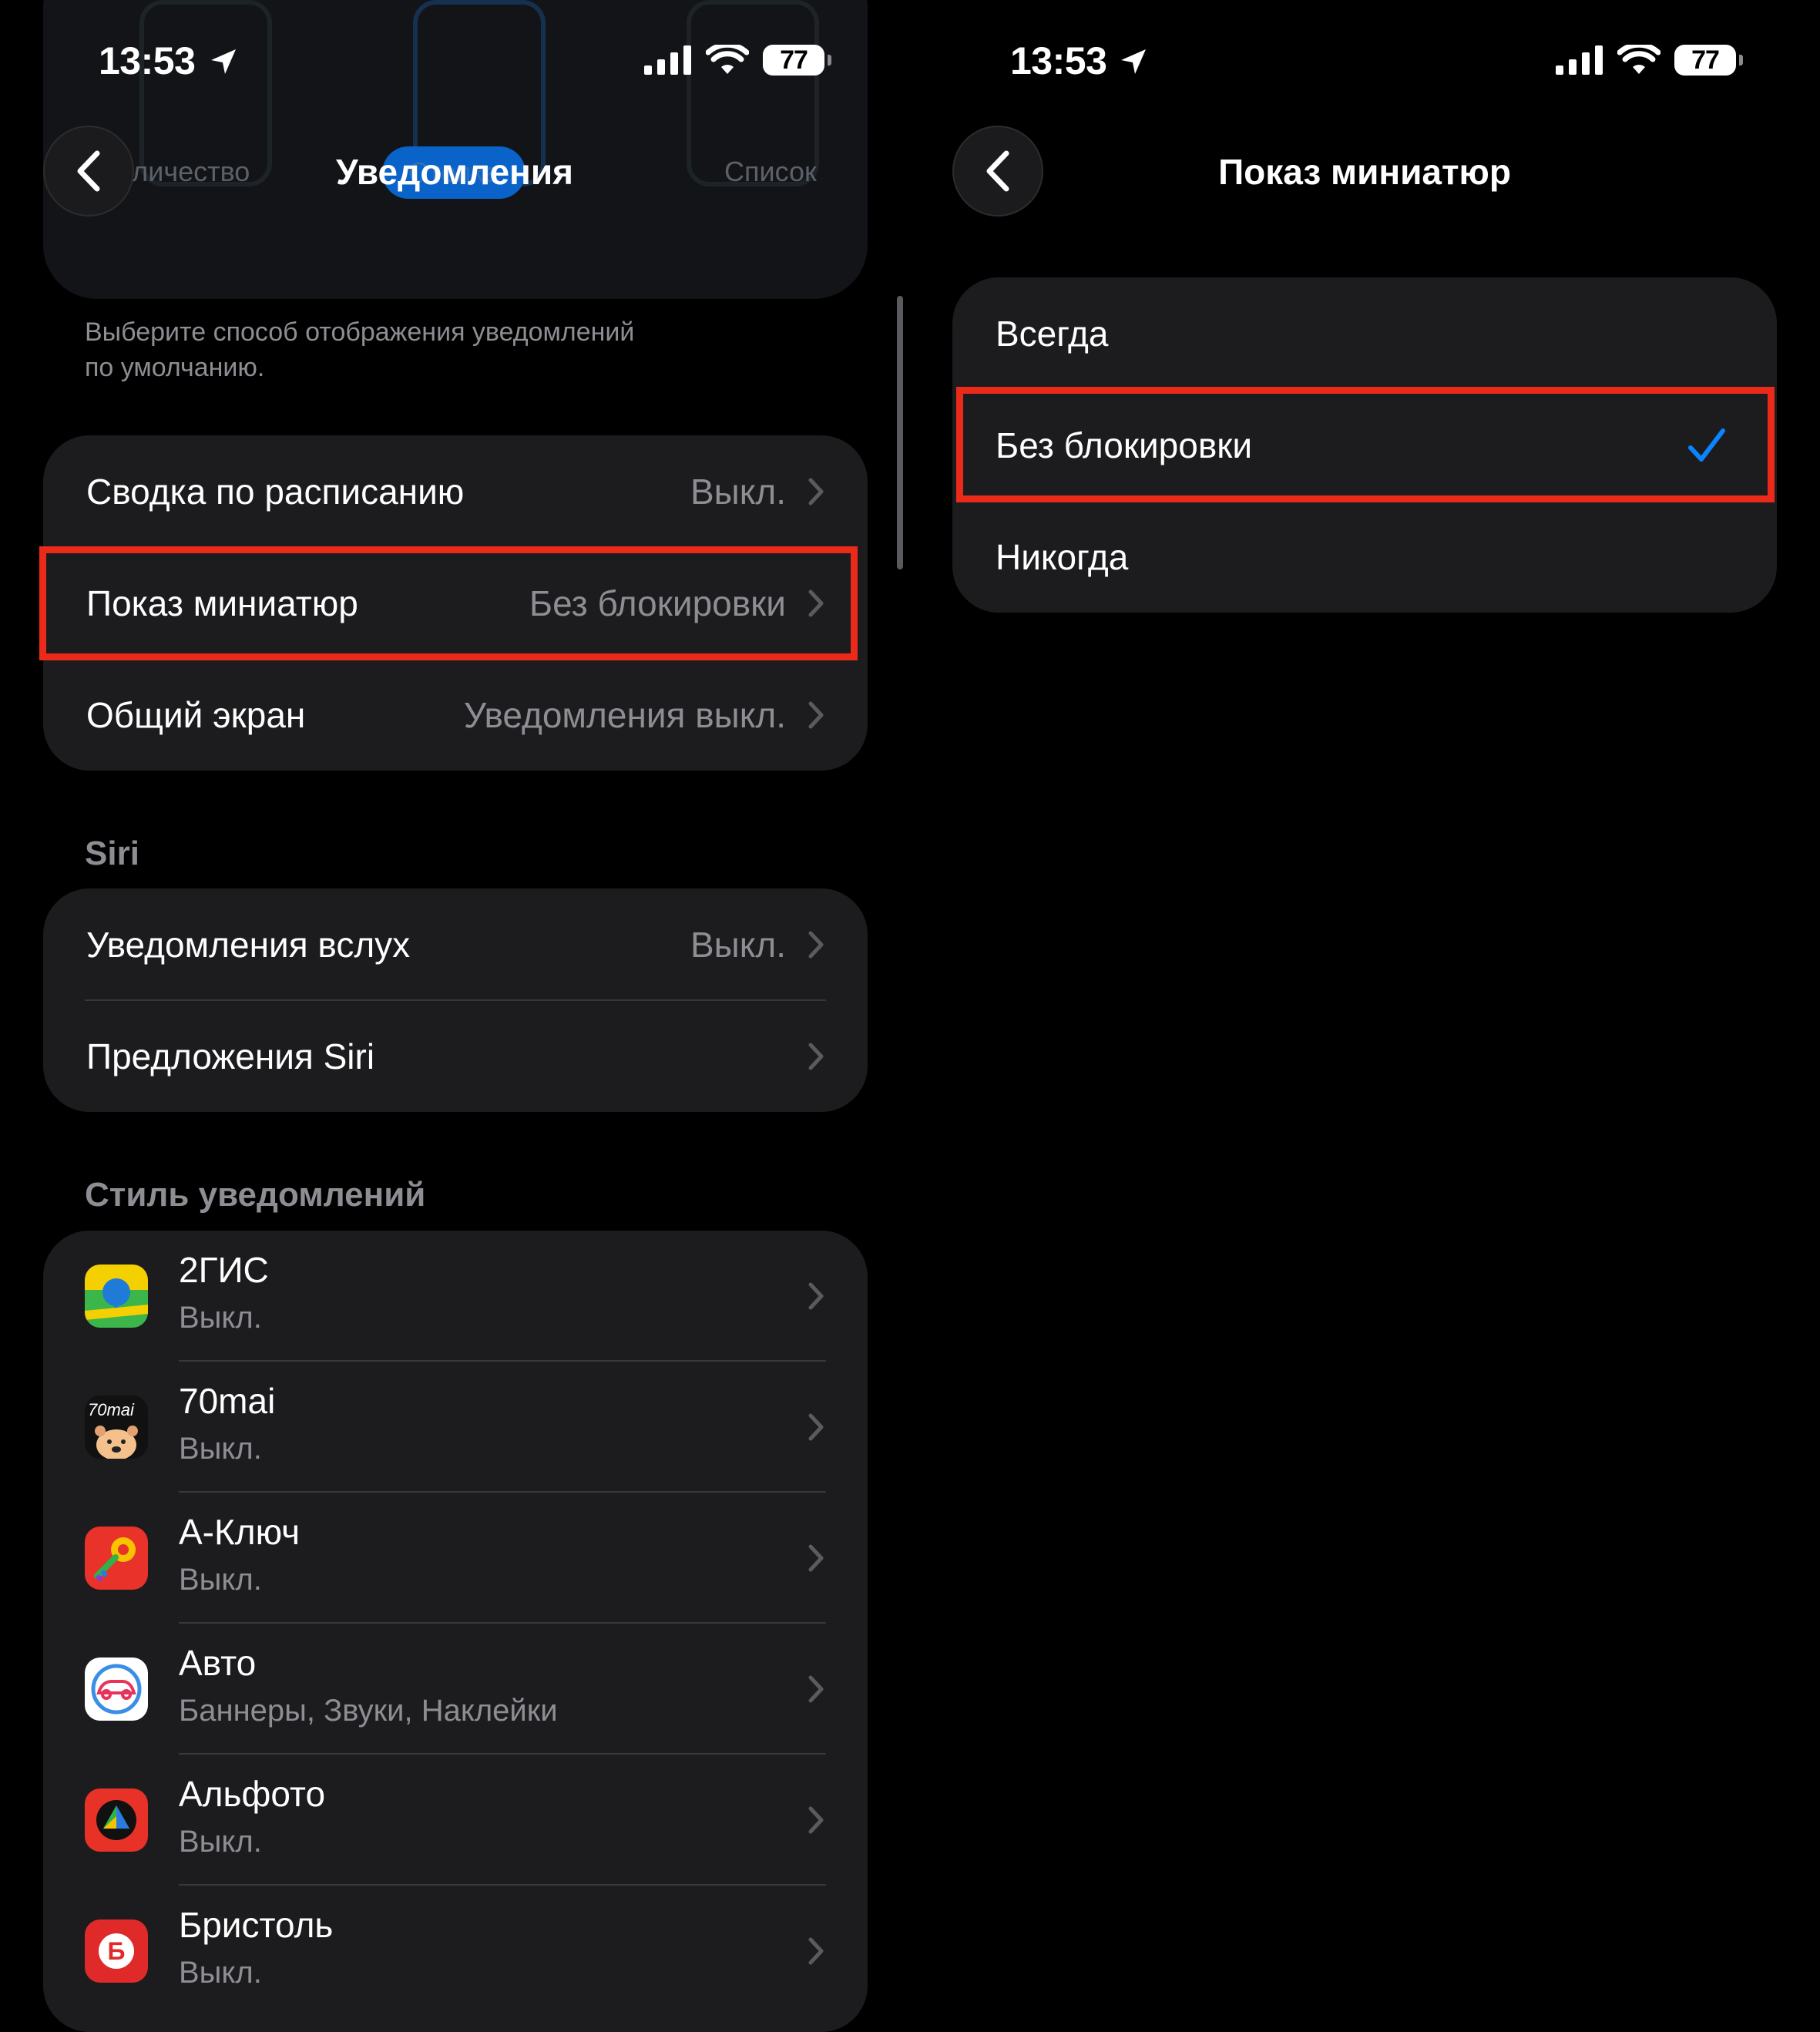 The height and width of the screenshot is (2032, 1820). I want to click on row-label: Уведомления вслух, so click(248, 944).